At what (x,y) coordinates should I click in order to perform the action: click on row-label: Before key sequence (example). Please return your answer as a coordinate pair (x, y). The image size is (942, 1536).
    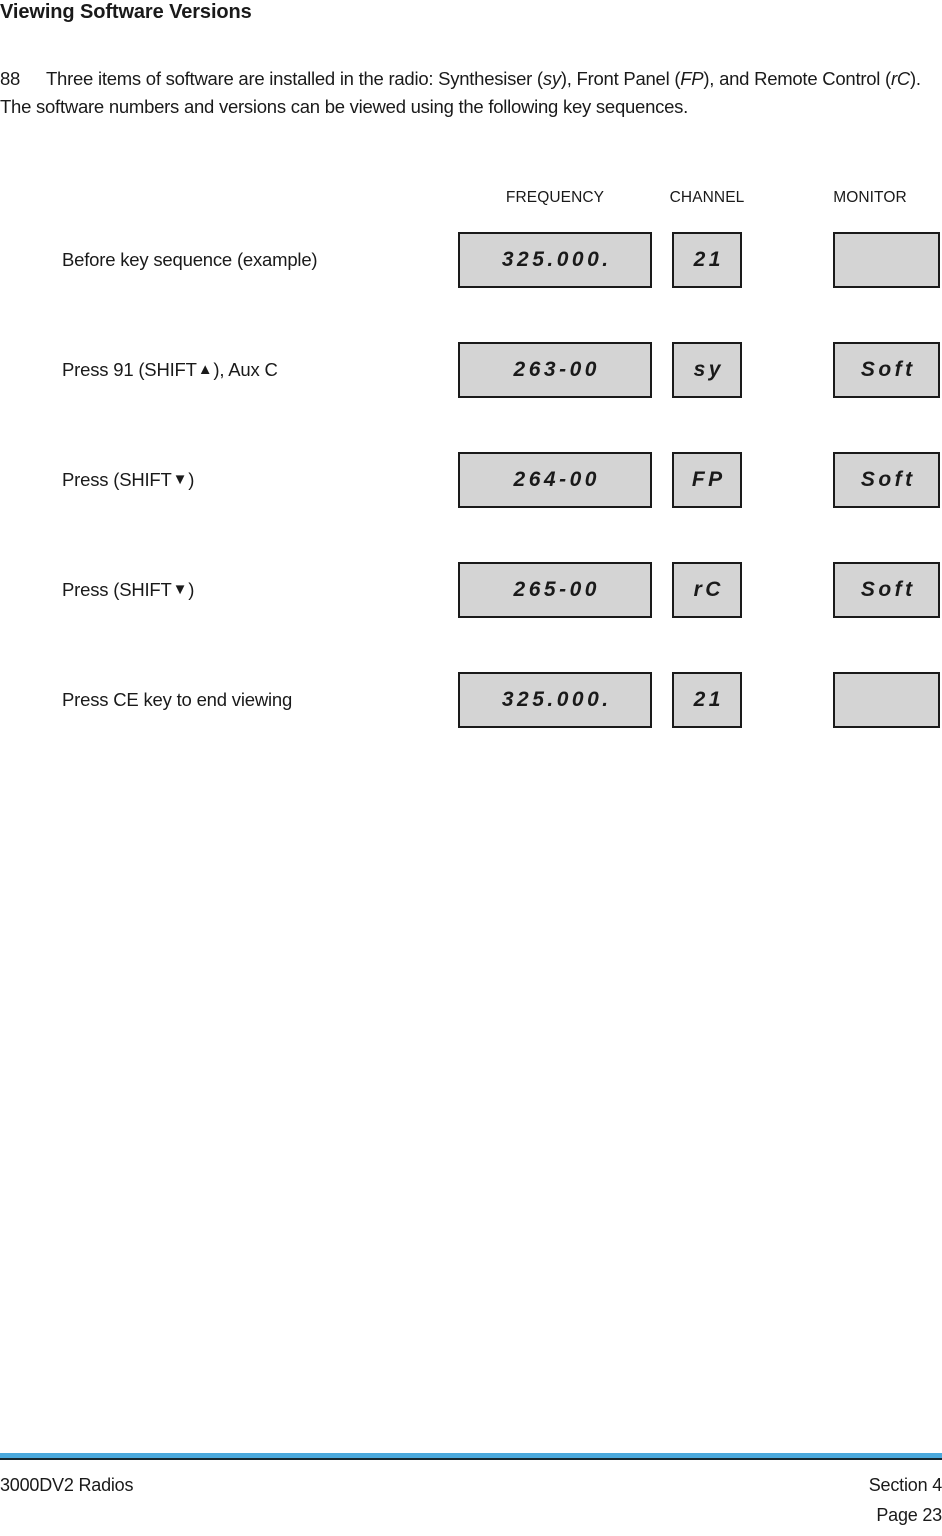
    Looking at the image, I should click on (190, 260).